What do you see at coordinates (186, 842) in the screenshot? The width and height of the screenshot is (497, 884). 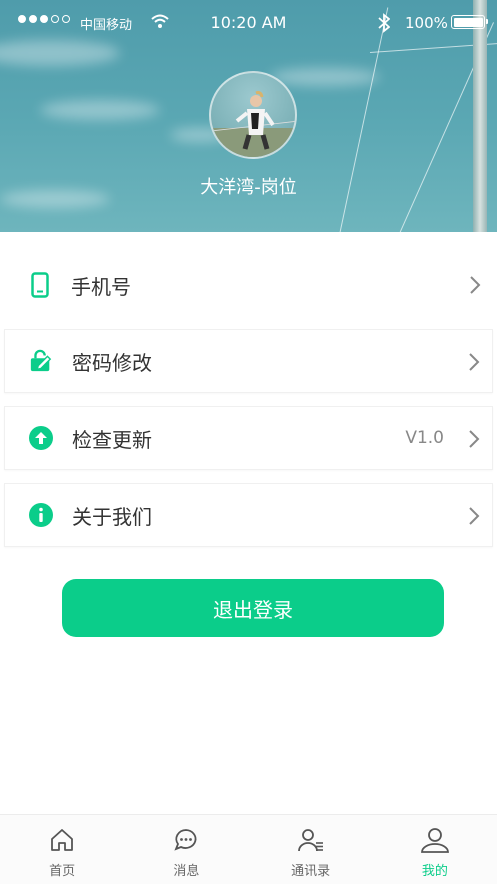 I see `chat-bubble-icon` at bounding box center [186, 842].